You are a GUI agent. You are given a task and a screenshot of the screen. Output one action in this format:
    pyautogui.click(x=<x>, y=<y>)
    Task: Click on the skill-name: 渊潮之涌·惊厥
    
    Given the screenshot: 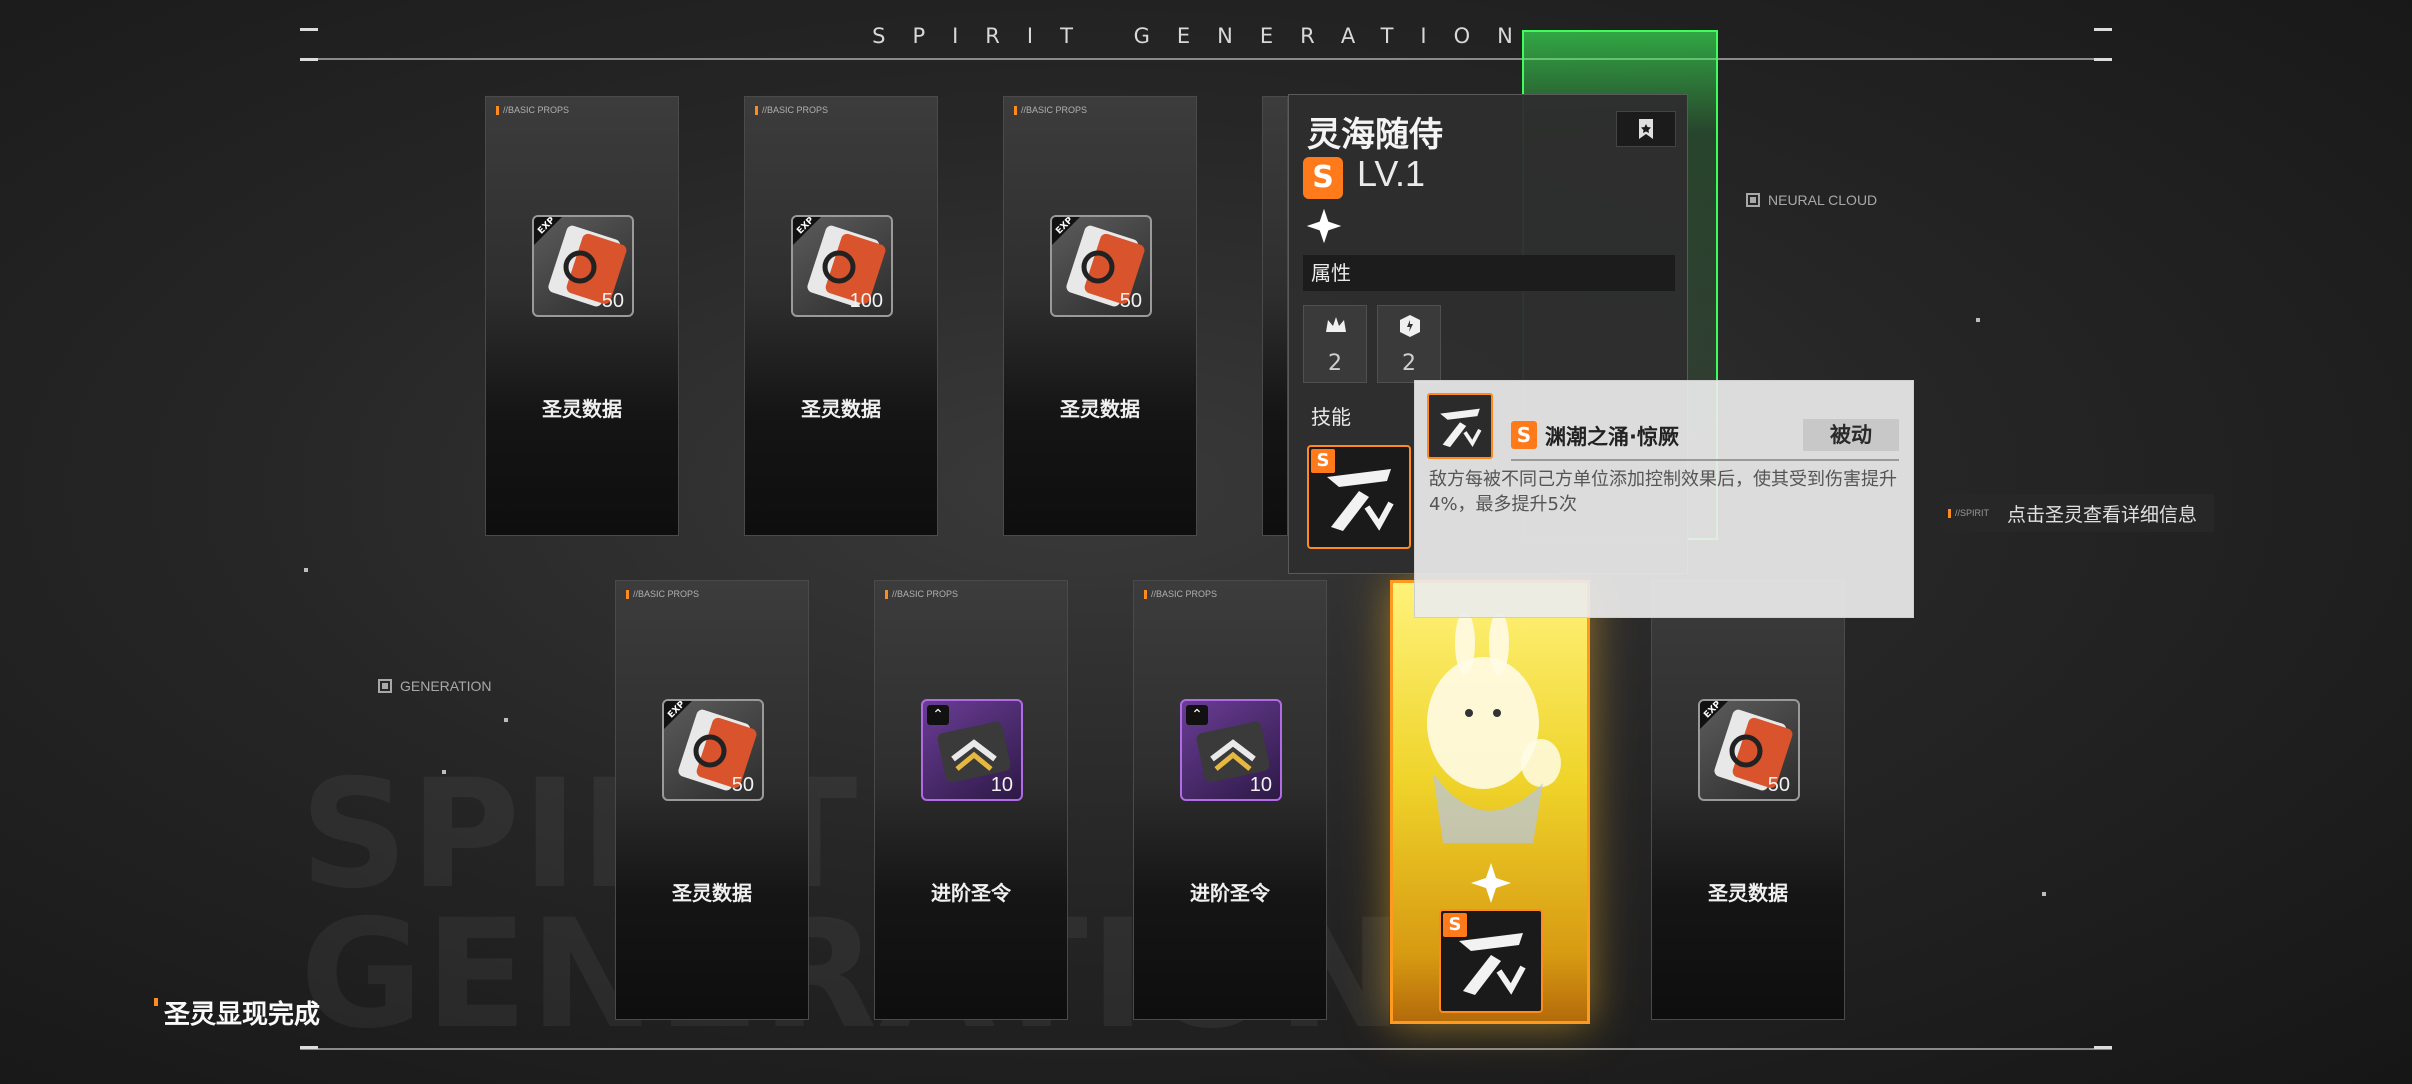 What is the action you would take?
    pyautogui.click(x=1612, y=437)
    